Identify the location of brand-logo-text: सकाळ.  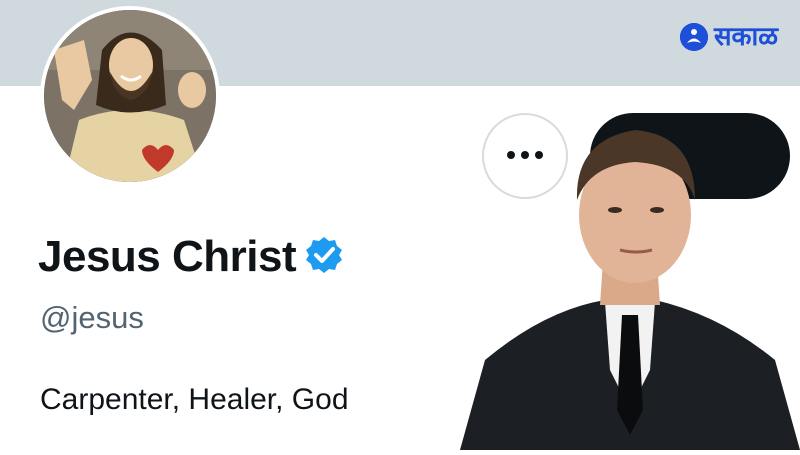
(745, 37).